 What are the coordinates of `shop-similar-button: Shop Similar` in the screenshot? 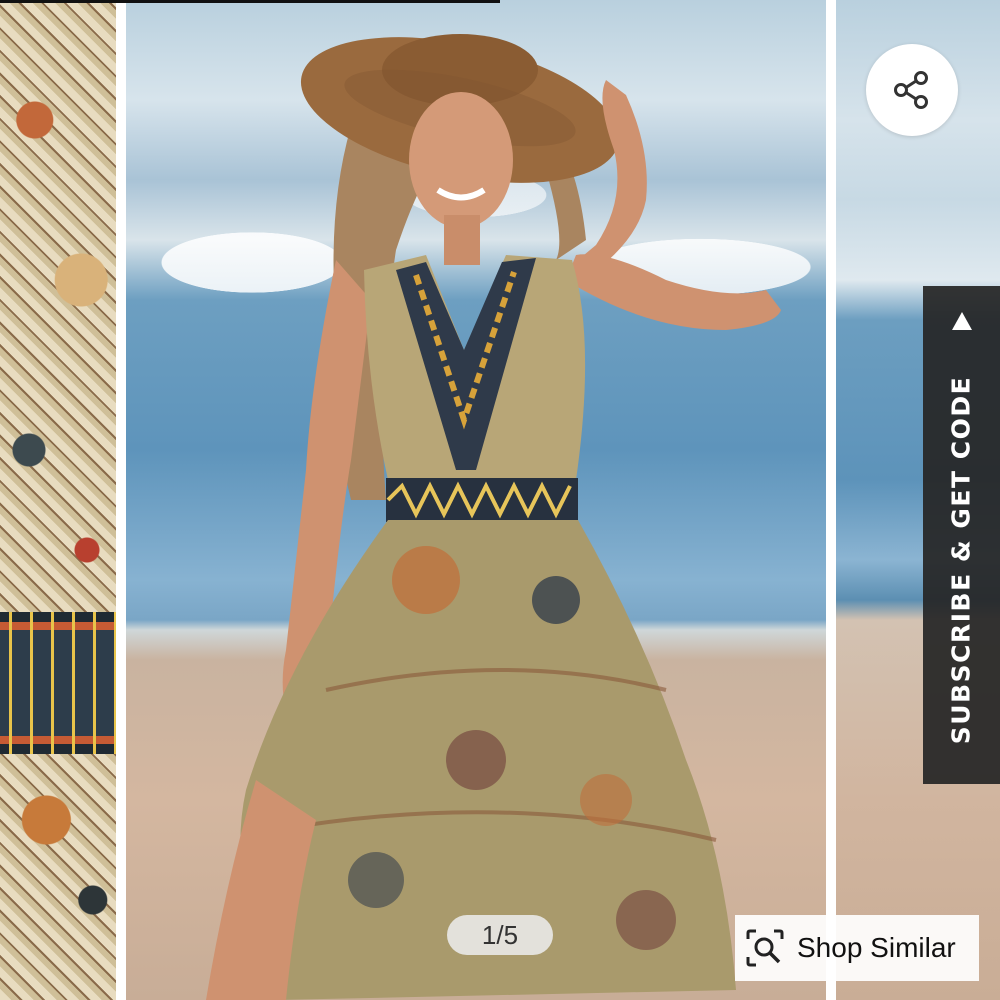 It's located at (857, 948).